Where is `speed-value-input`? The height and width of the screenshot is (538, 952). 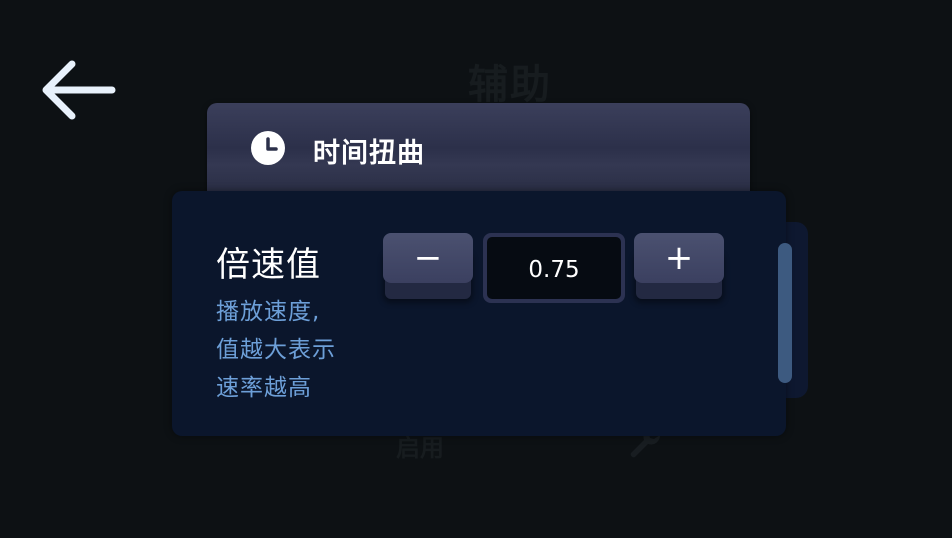 speed-value-input is located at coordinates (554, 268).